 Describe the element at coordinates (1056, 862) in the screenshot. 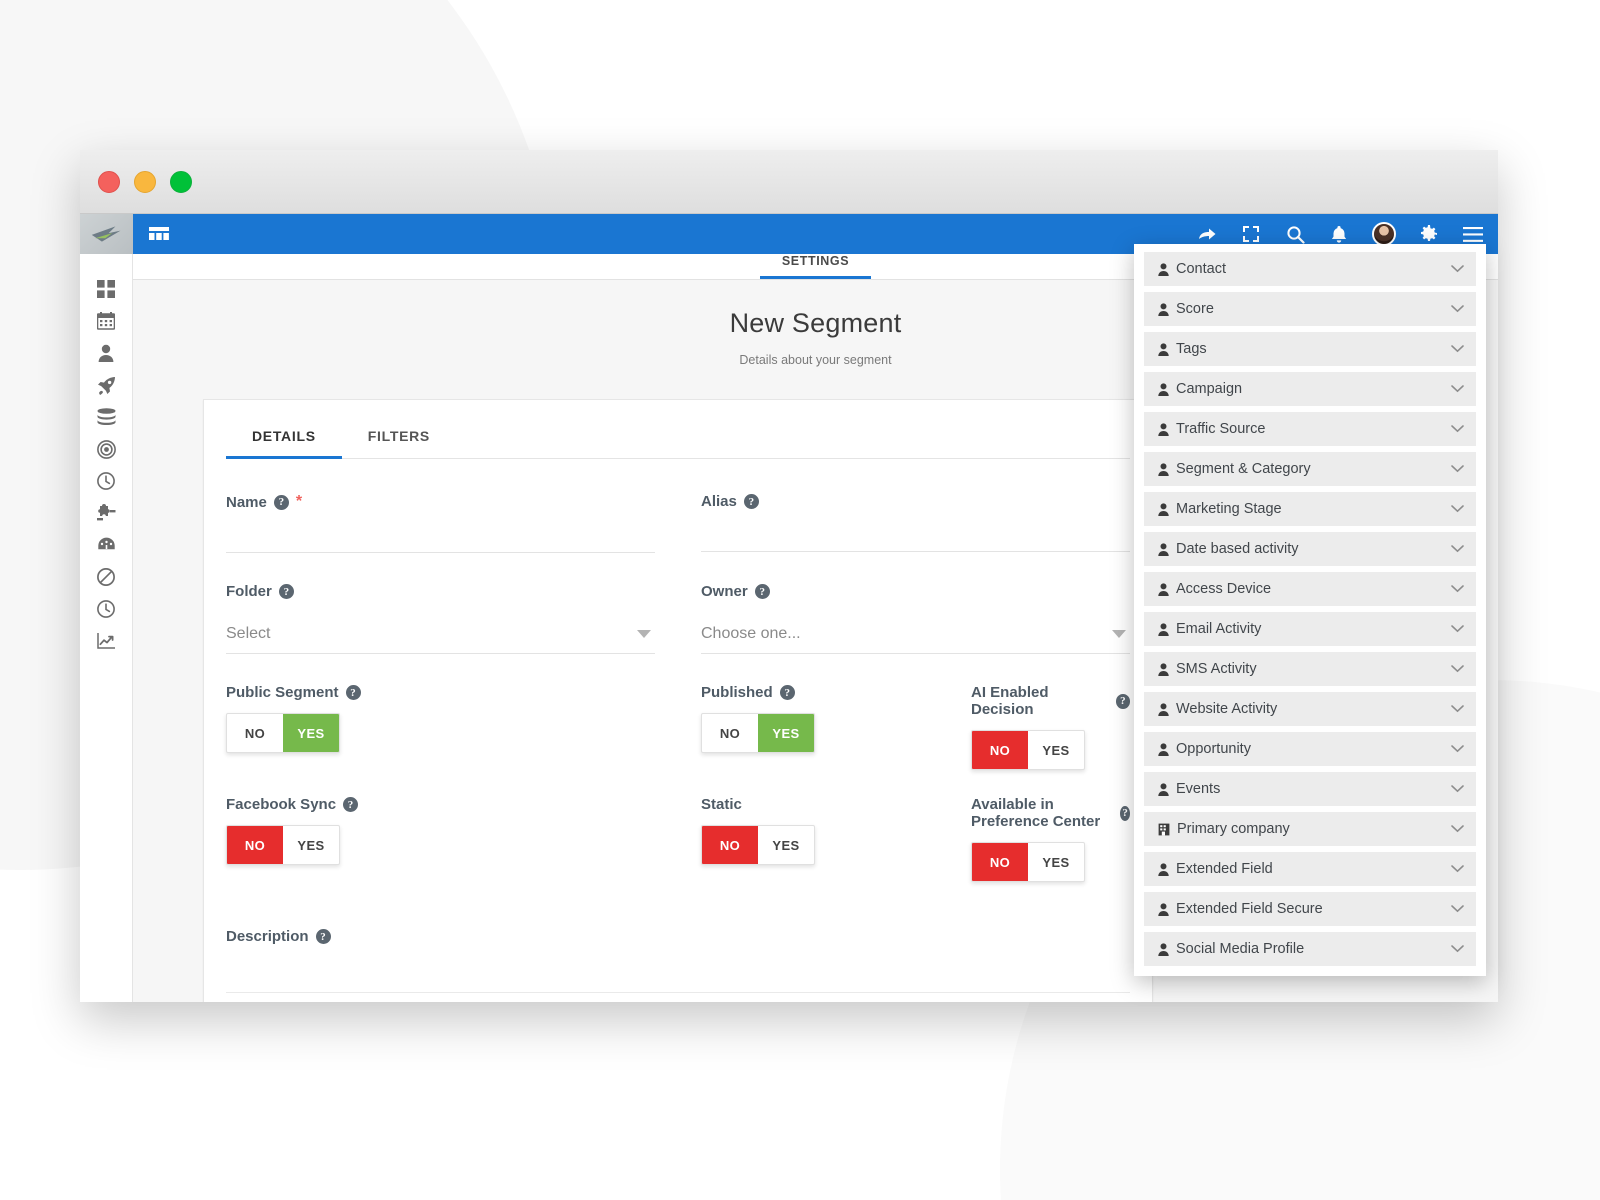

I see `available-in-preference-center-yes: YES` at that location.